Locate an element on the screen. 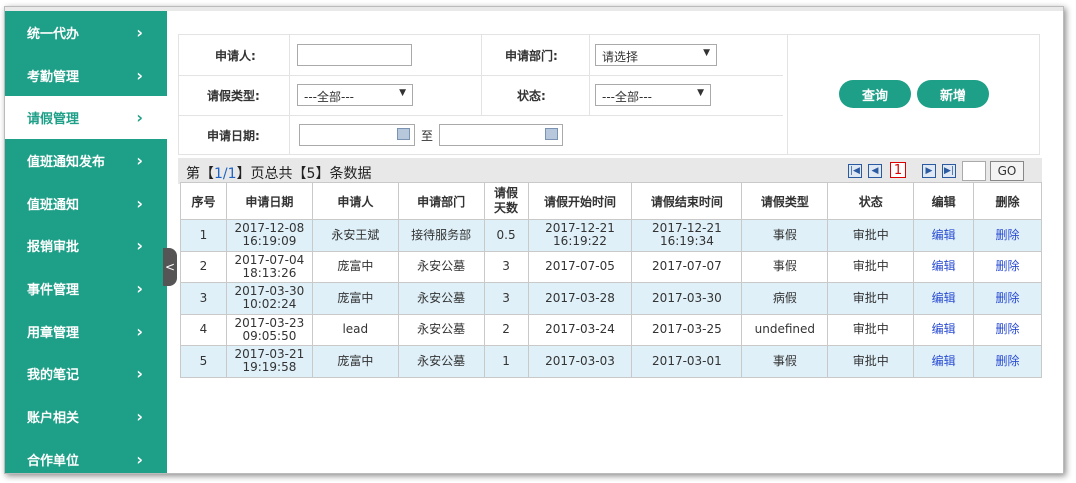 This screenshot has width=1076, height=483. date-to-input is located at coordinates (501, 135).